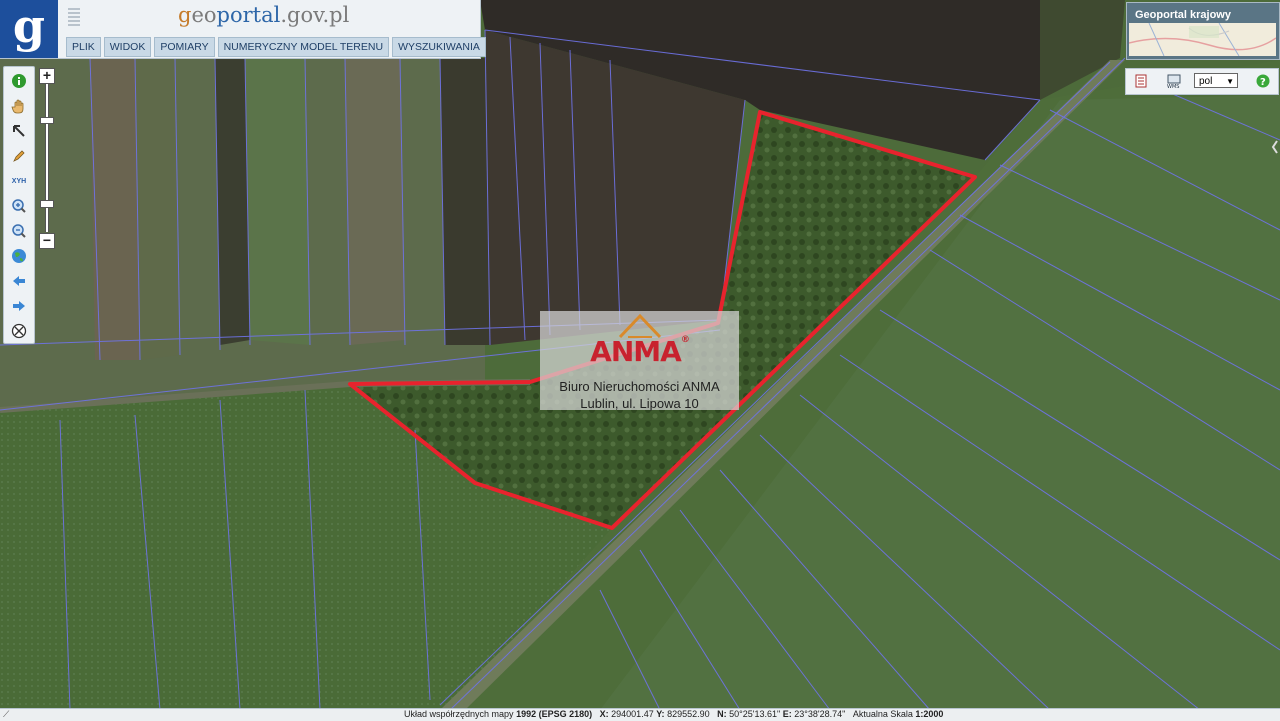  Describe the element at coordinates (204, 15) in the screenshot. I see `site-title-eo: eo` at that location.